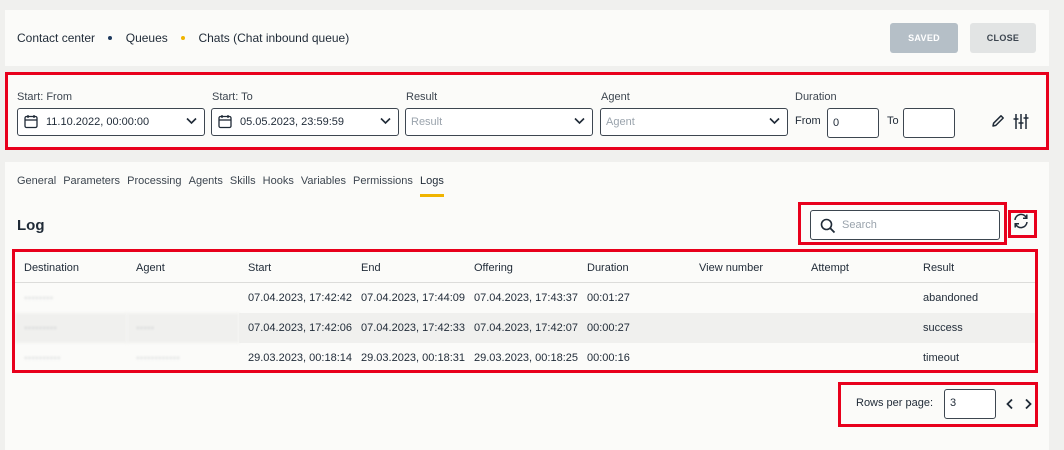 The image size is (1064, 450). What do you see at coordinates (634, 328) in the screenshot?
I see `cell-duration: 00:00:27` at bounding box center [634, 328].